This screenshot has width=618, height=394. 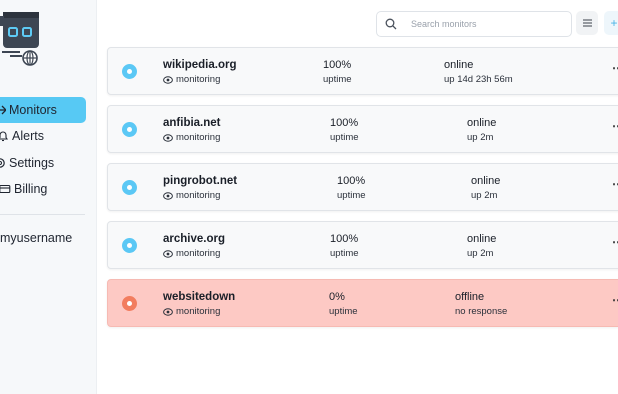 I want to click on monitor-name: archive.org, so click(x=194, y=239).